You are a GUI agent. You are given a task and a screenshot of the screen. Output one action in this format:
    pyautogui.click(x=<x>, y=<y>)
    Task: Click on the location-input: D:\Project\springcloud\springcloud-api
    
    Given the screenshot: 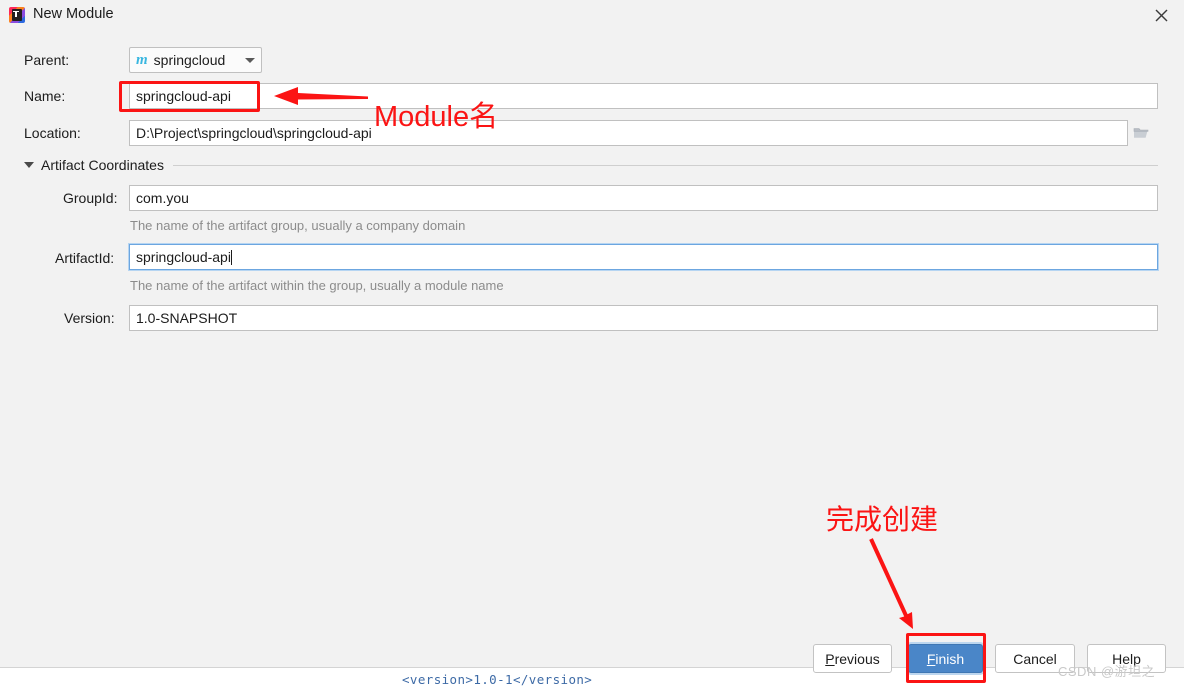 What is the action you would take?
    pyautogui.click(x=628, y=133)
    